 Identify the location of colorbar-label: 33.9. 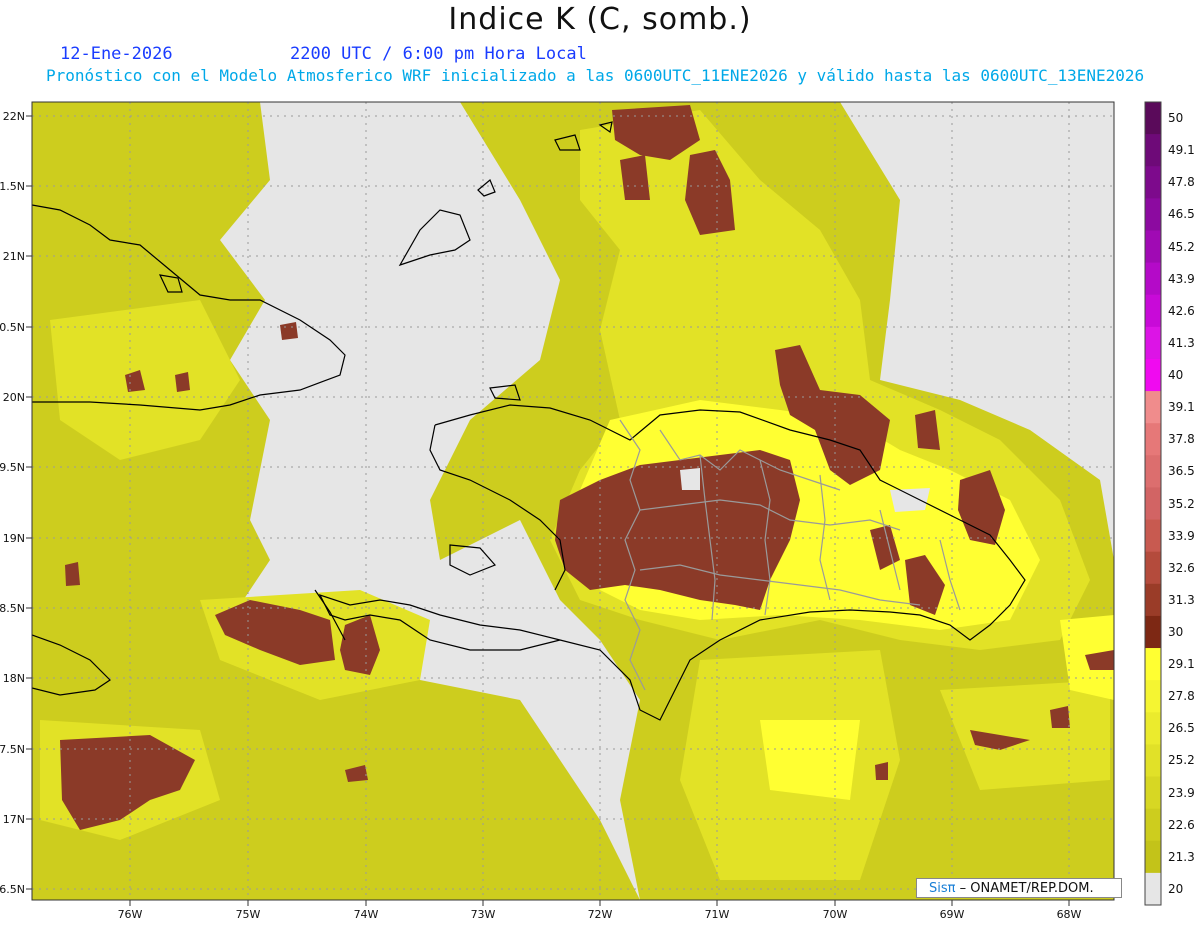
(1181, 535).